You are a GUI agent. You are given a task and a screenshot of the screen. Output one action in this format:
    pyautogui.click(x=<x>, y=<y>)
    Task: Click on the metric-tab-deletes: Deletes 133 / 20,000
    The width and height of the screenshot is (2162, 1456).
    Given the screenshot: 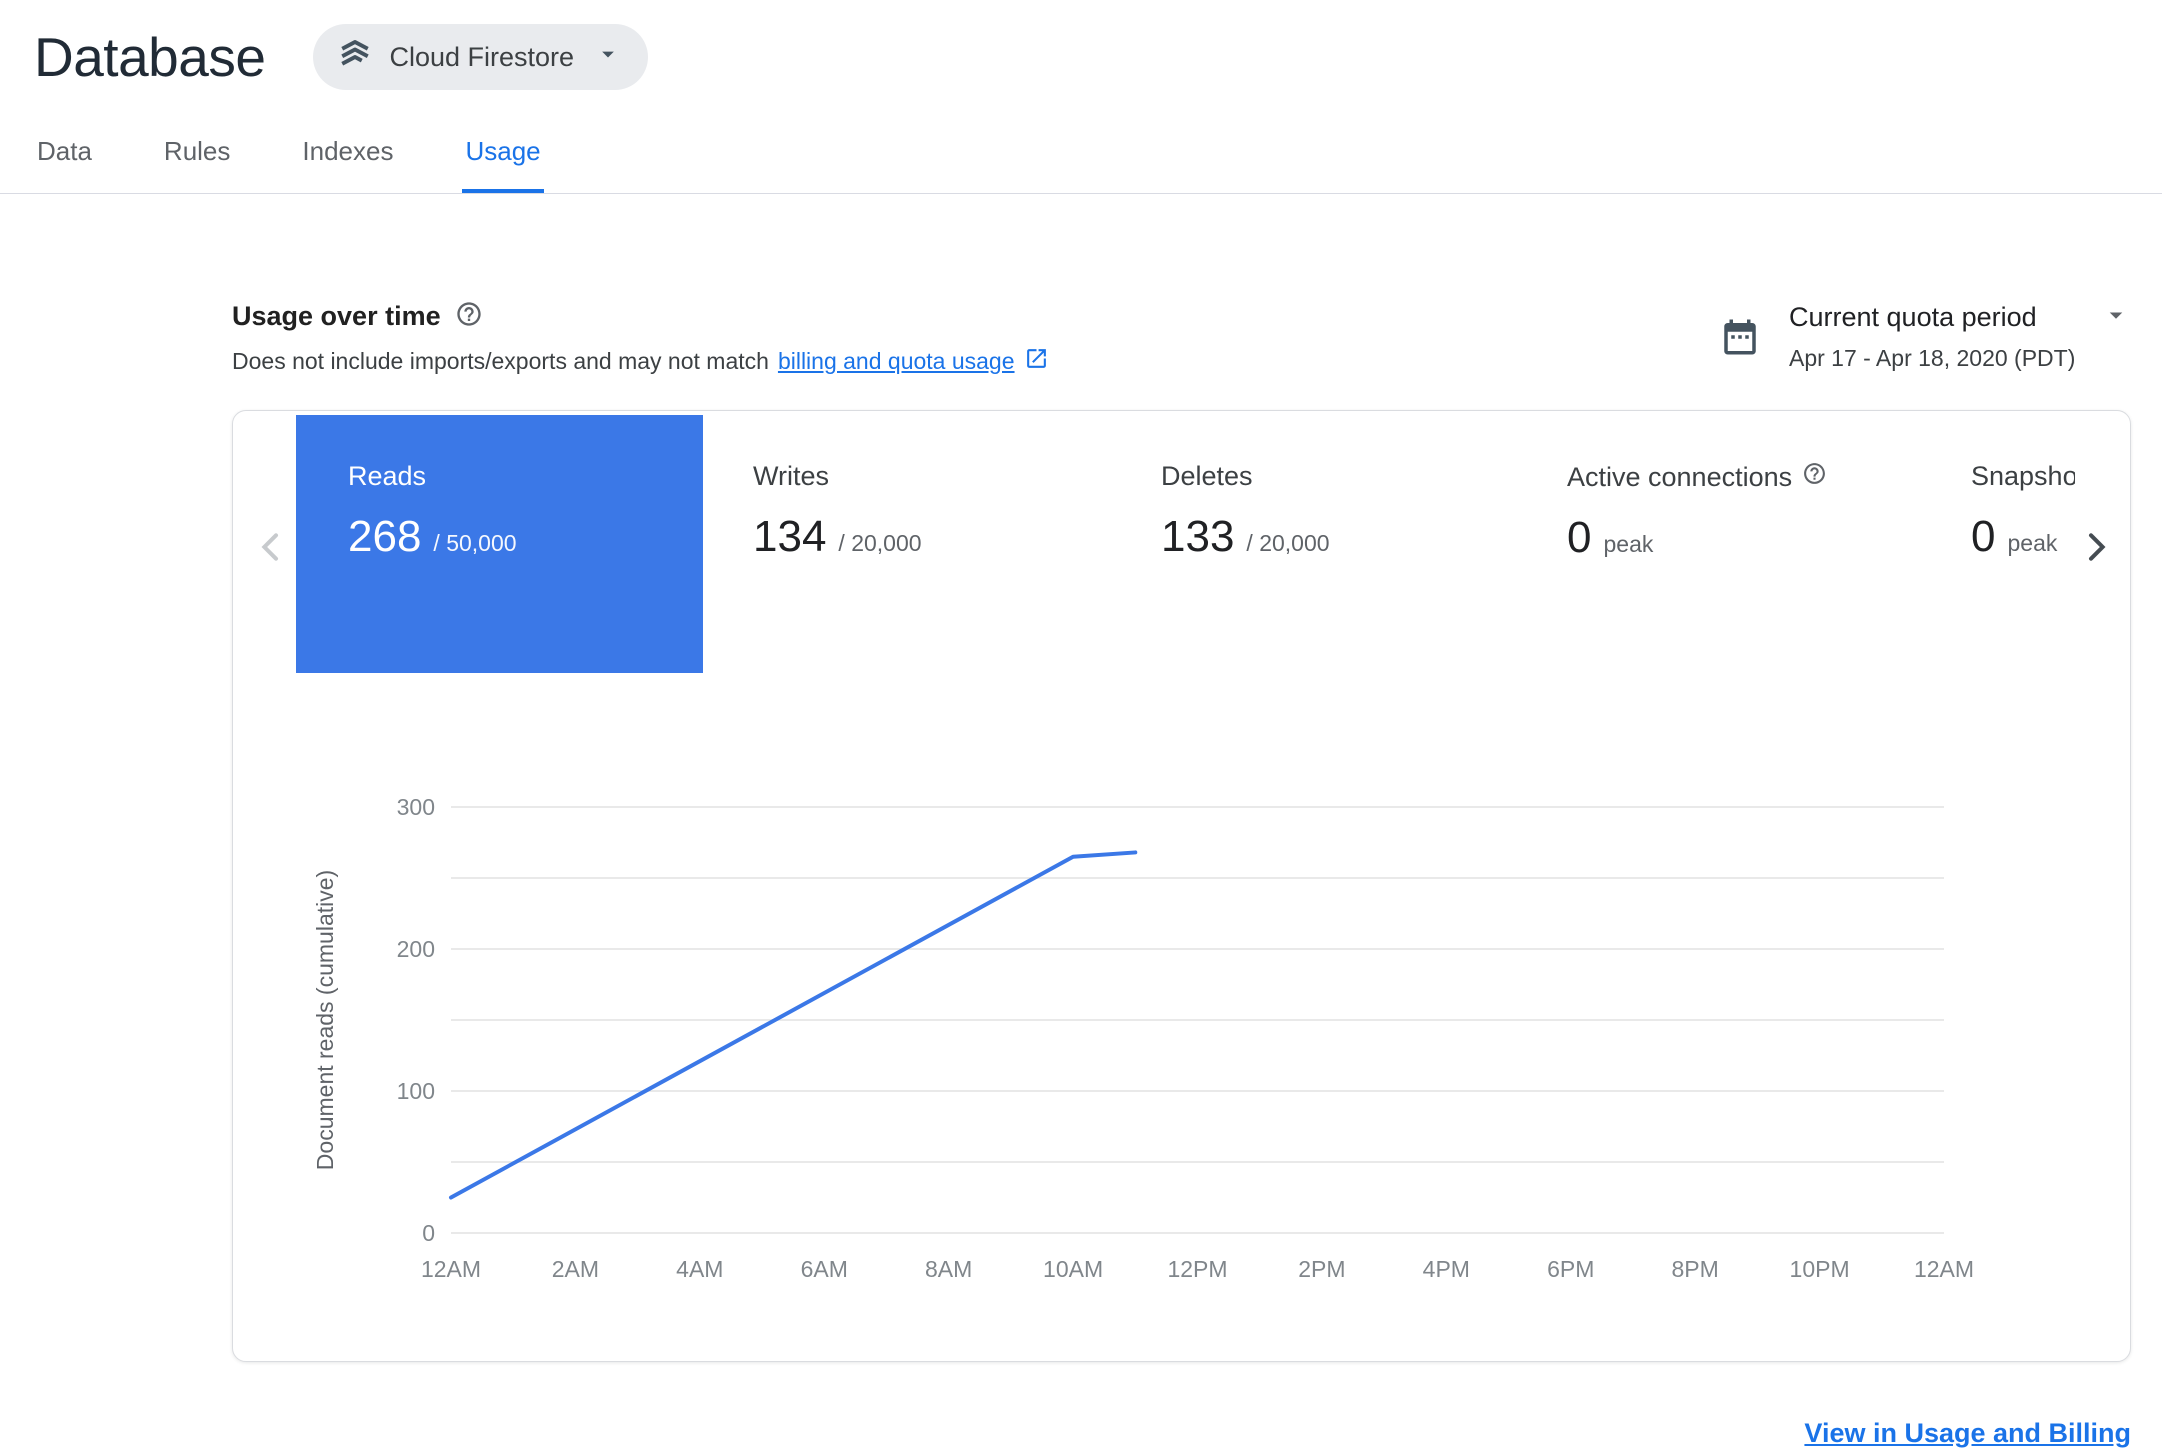 What is the action you would take?
    pyautogui.click(x=1245, y=488)
    